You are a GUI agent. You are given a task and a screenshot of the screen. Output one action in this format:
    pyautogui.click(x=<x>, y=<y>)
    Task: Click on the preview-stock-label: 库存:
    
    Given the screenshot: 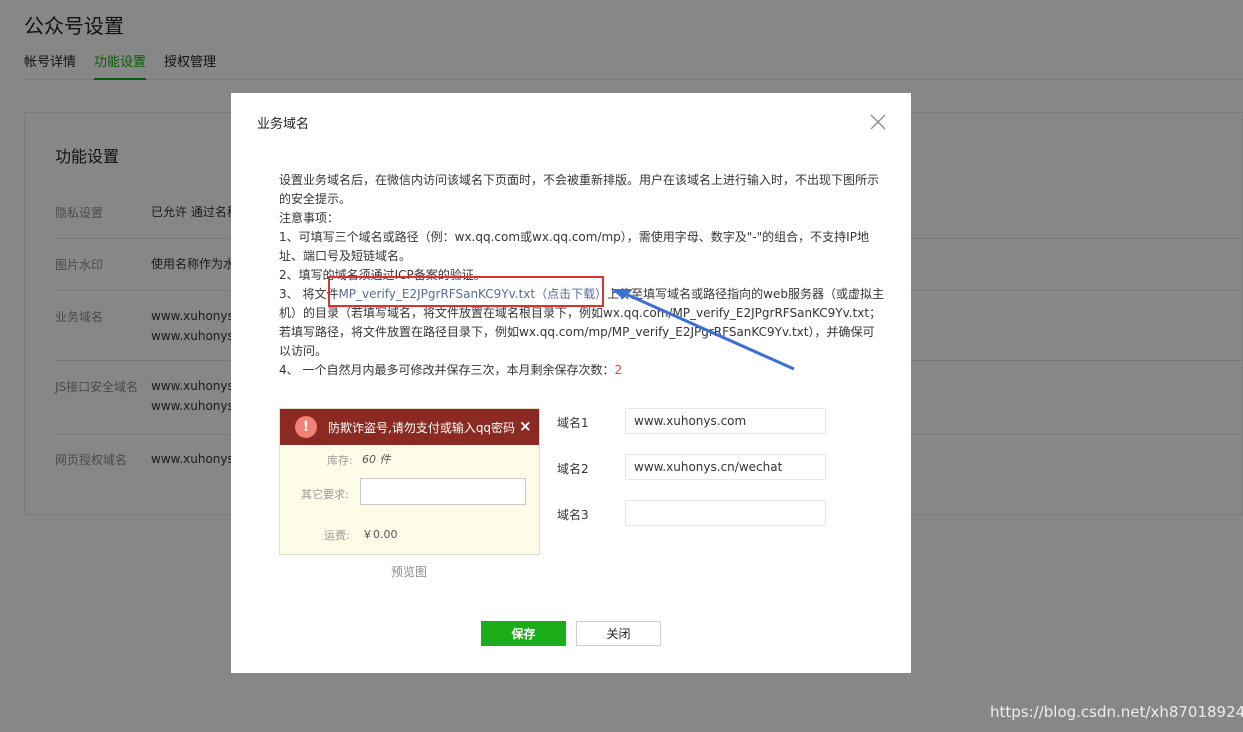 What is the action you would take?
    pyautogui.click(x=340, y=460)
    